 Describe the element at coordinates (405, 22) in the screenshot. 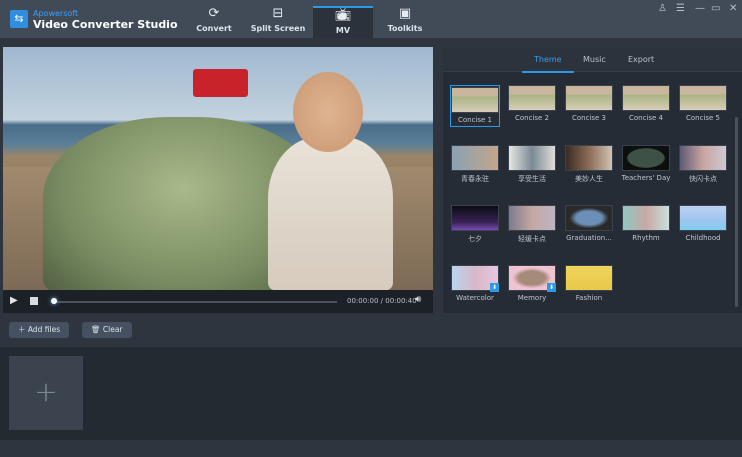

I see `tab-toolkits: ▣ Toolkits` at that location.